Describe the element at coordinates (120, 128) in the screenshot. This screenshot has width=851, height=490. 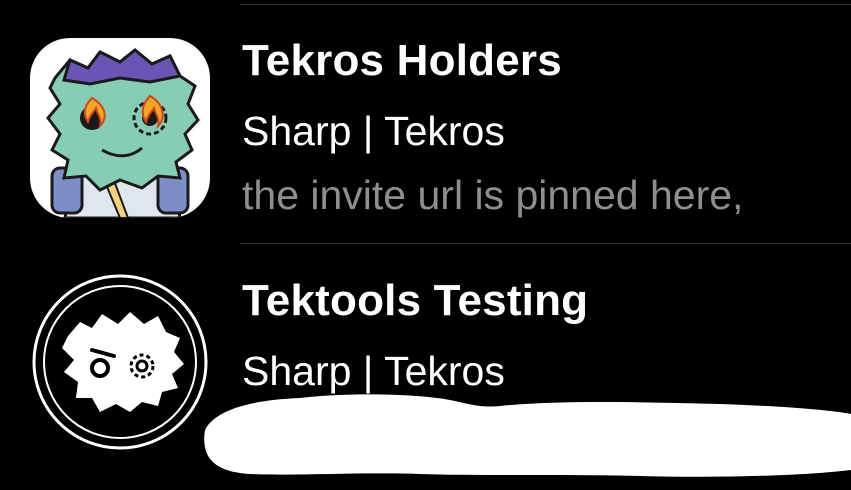
I see `tekros-character-icon` at that location.